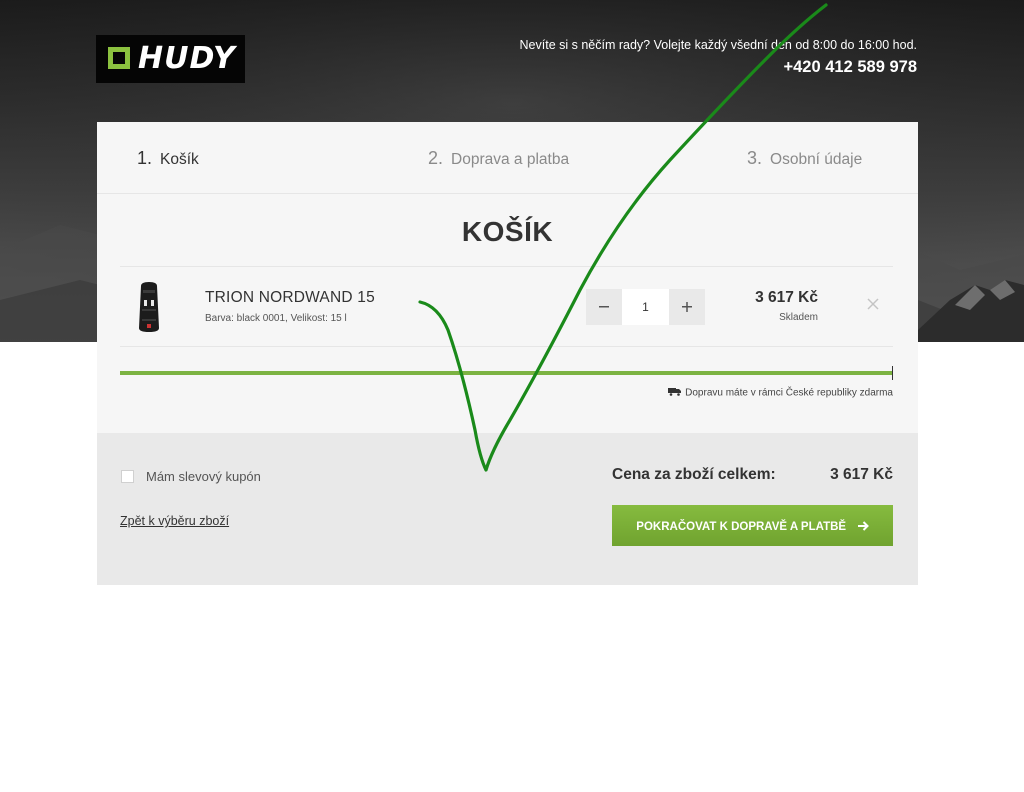  I want to click on total-value: 3 617 Kč, so click(861, 474).